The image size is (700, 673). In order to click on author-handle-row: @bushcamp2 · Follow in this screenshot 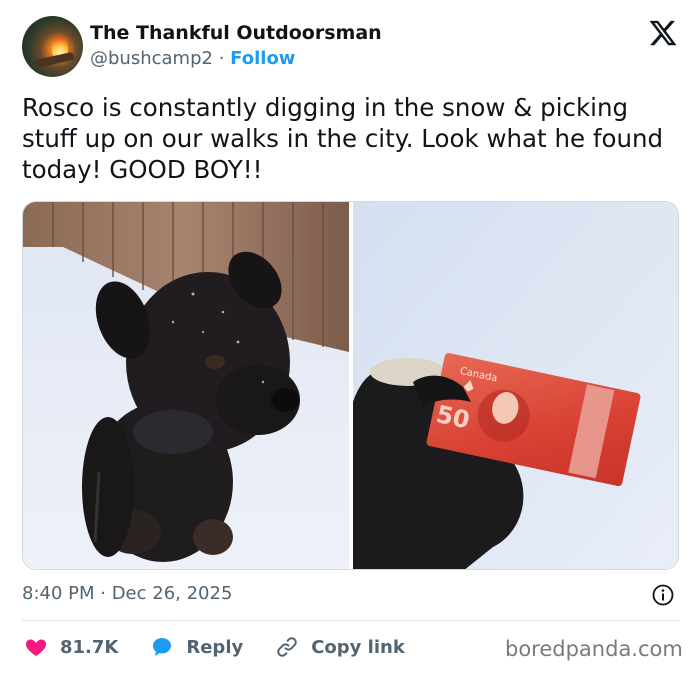, I will do `click(192, 58)`.